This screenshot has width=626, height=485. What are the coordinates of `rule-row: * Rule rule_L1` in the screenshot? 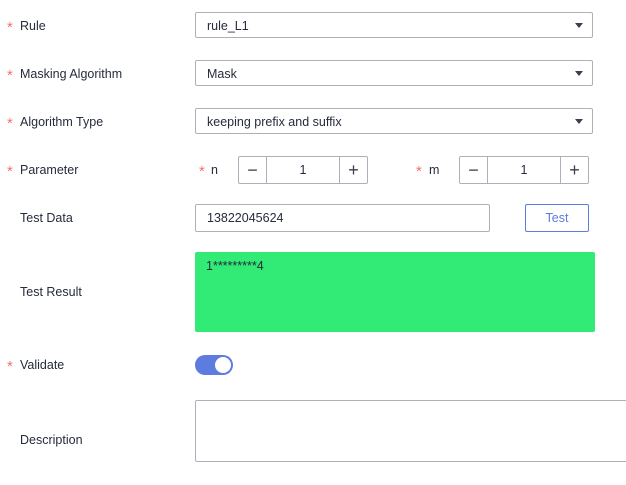 It's located at (313, 26).